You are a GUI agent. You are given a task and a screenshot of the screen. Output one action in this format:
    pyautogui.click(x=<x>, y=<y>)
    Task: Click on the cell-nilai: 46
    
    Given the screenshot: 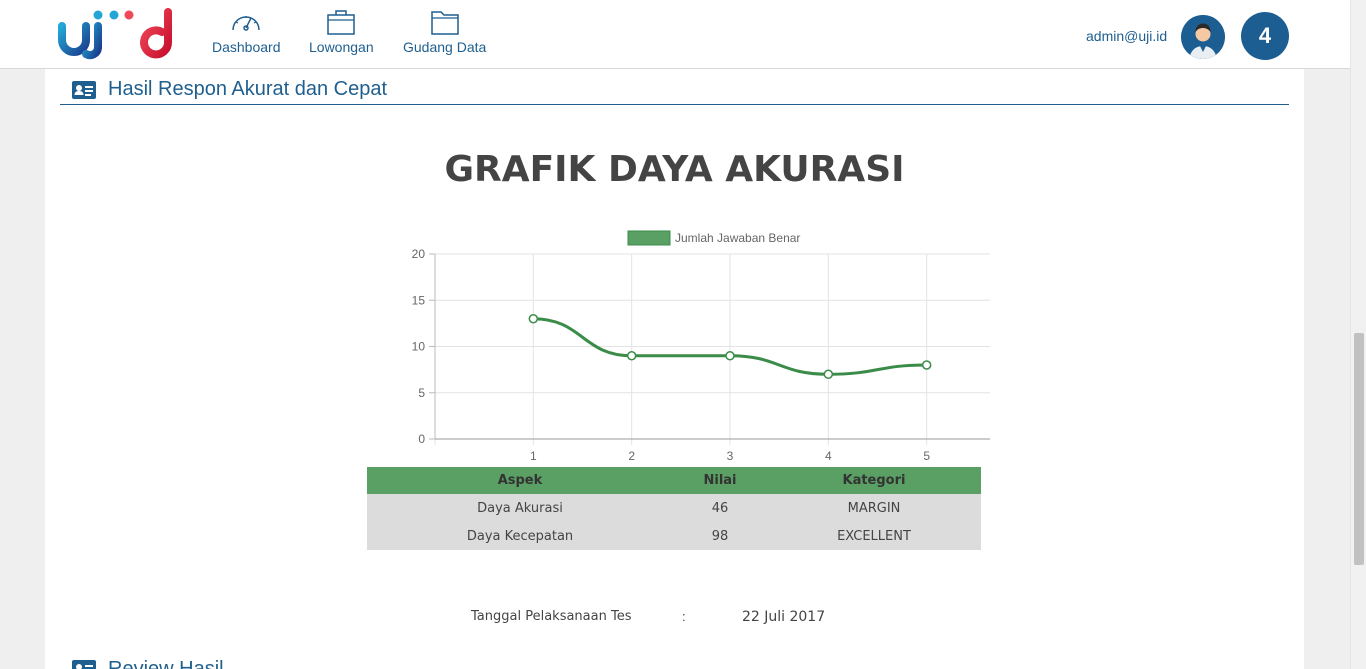 What is the action you would take?
    pyautogui.click(x=720, y=508)
    